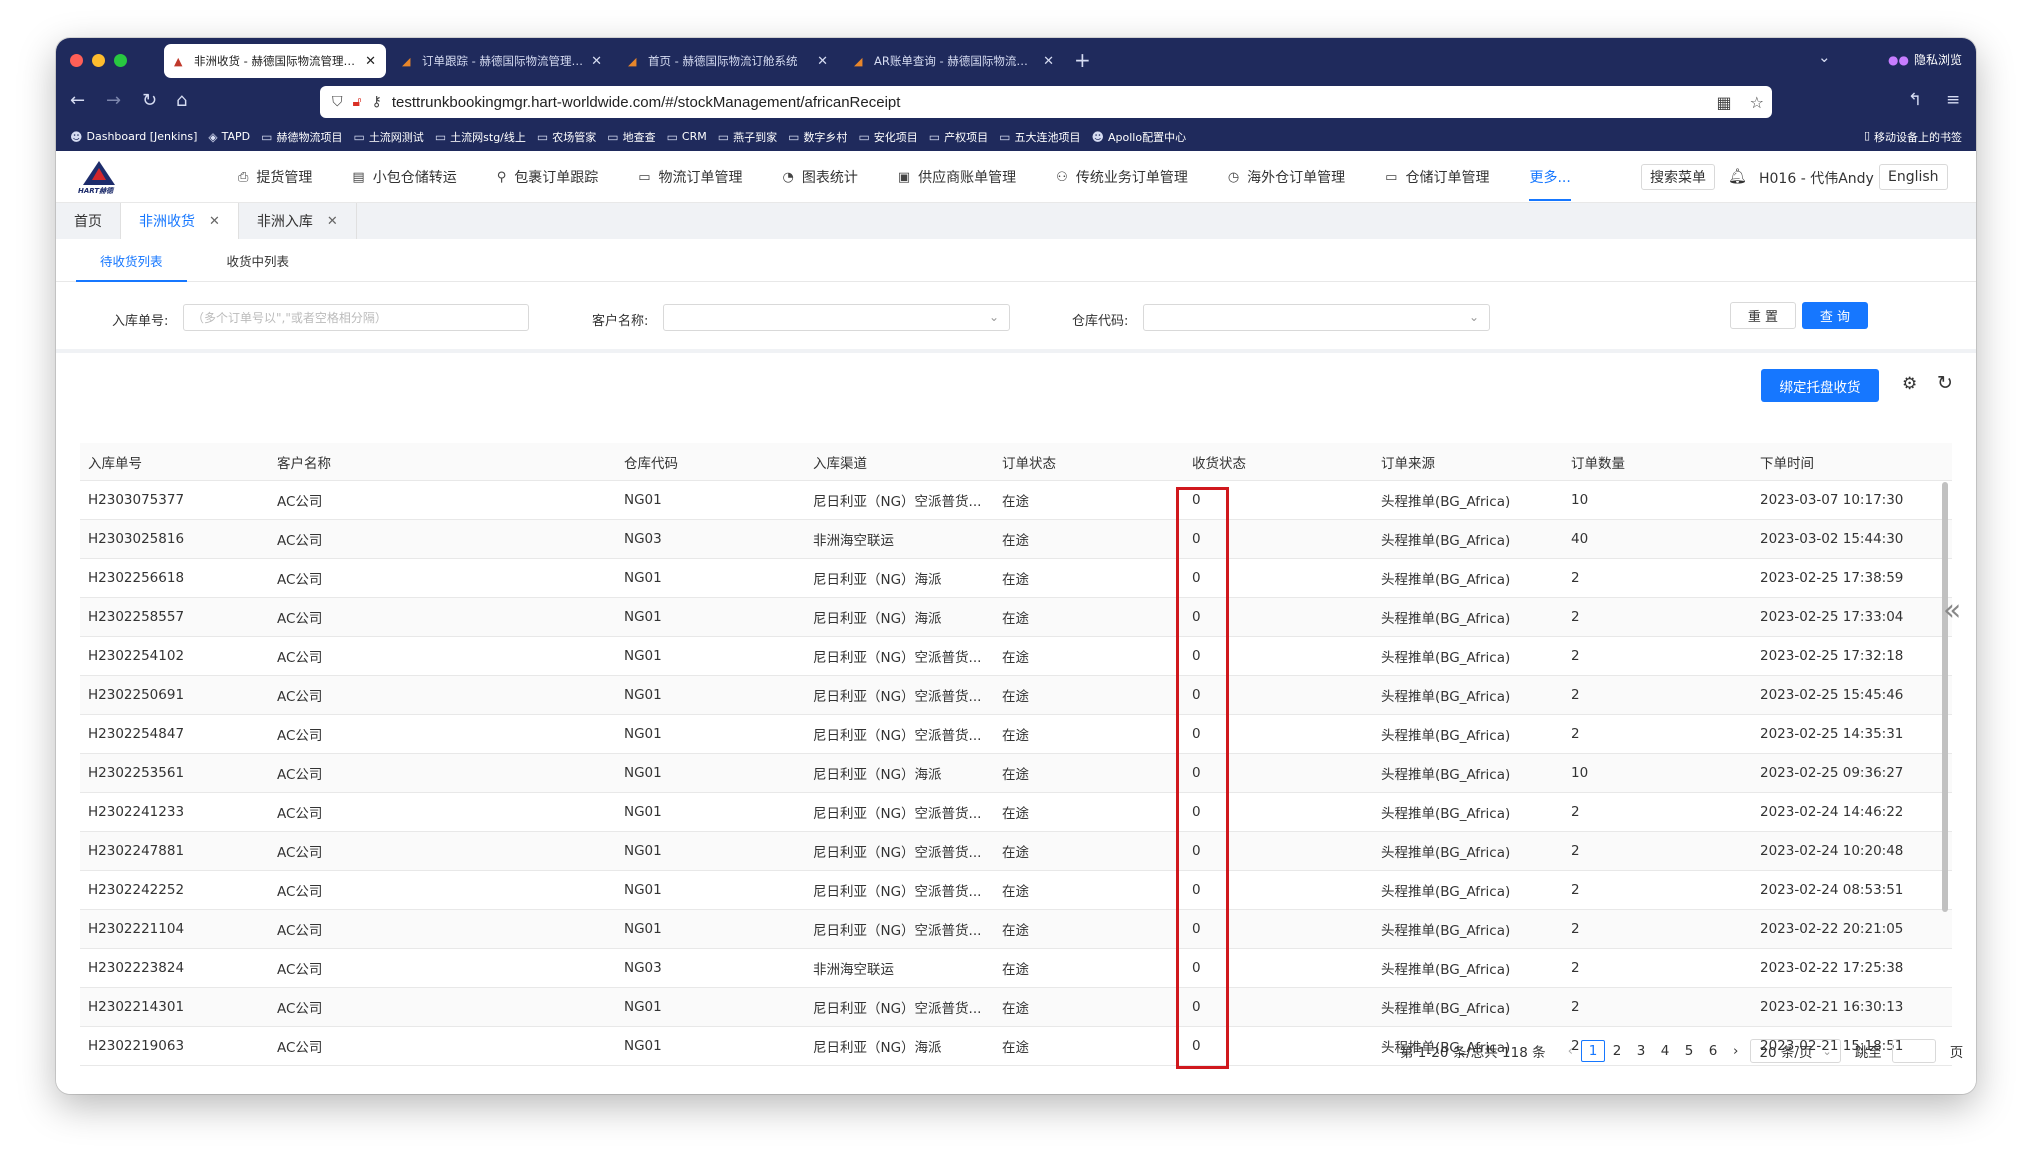 This screenshot has width=2032, height=1167. Describe the element at coordinates (99, 178) in the screenshot. I see `hart-logo: HART赫德` at that location.